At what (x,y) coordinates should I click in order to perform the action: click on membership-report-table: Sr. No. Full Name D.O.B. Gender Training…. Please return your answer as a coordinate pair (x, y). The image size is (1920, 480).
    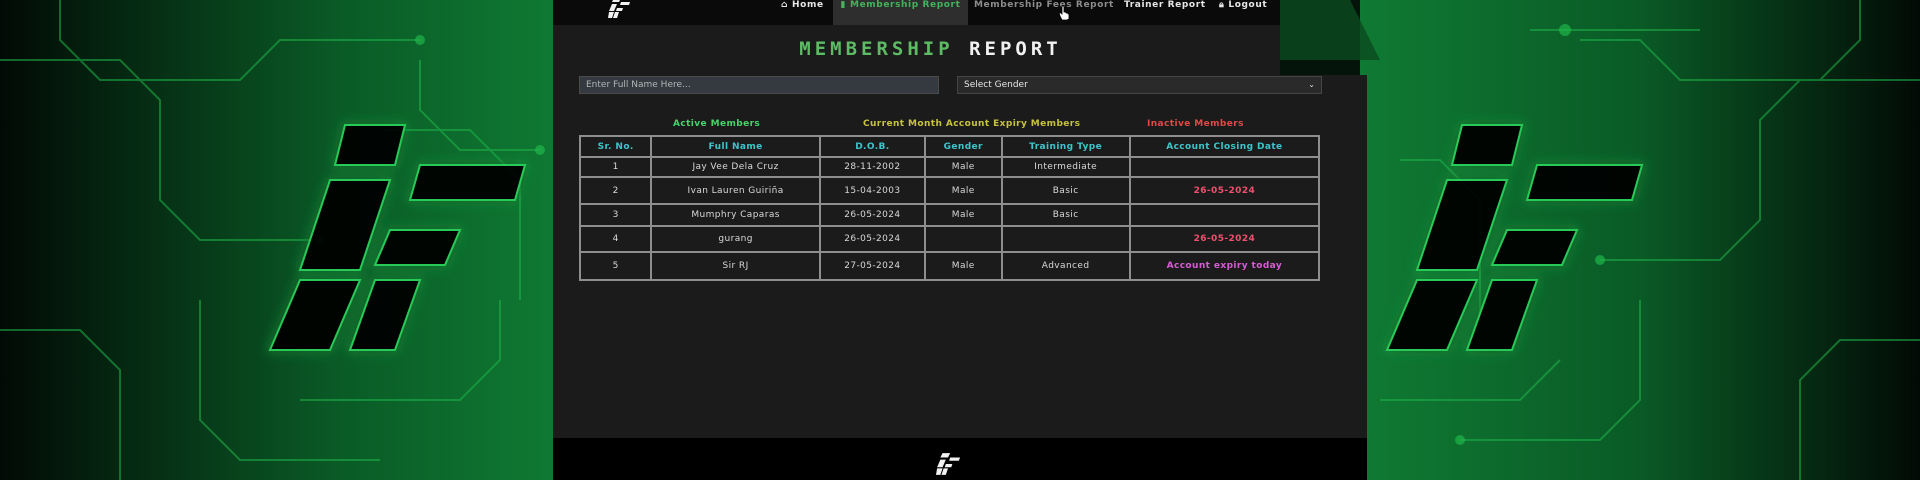
    Looking at the image, I should click on (949, 208).